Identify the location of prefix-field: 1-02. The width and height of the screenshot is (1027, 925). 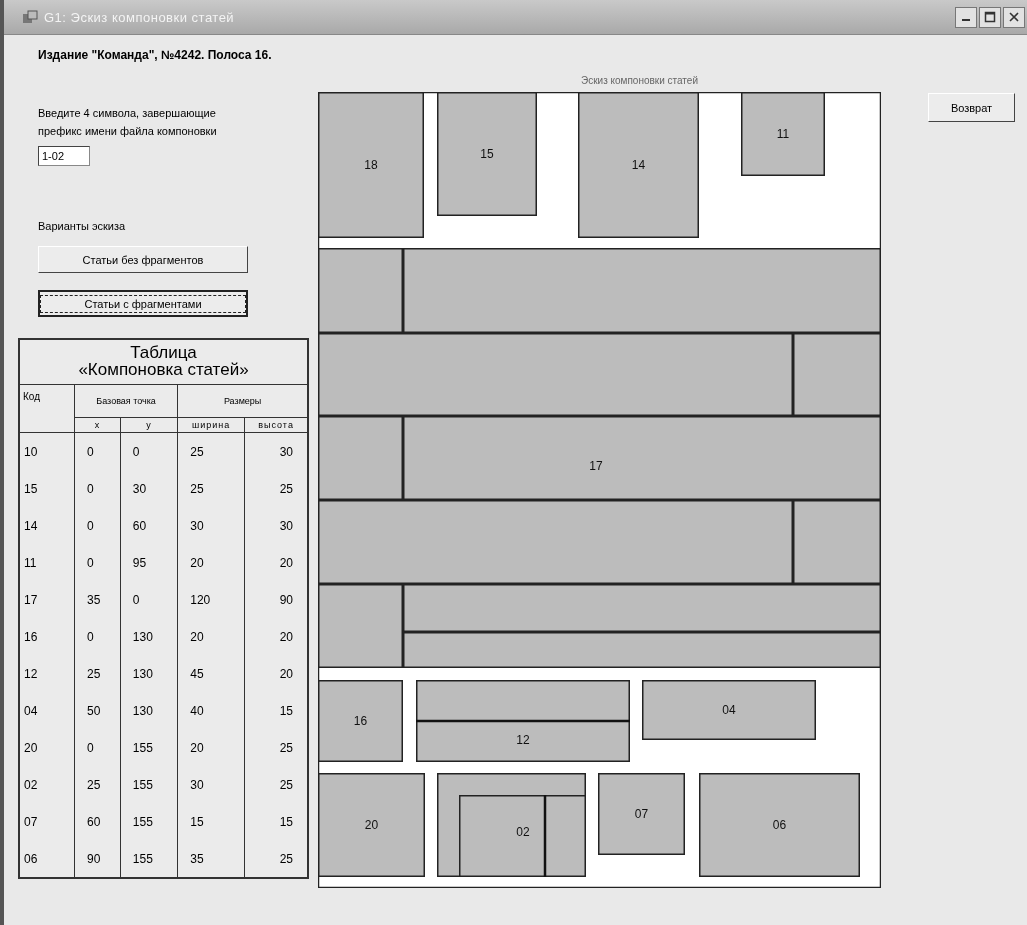
(64, 156).